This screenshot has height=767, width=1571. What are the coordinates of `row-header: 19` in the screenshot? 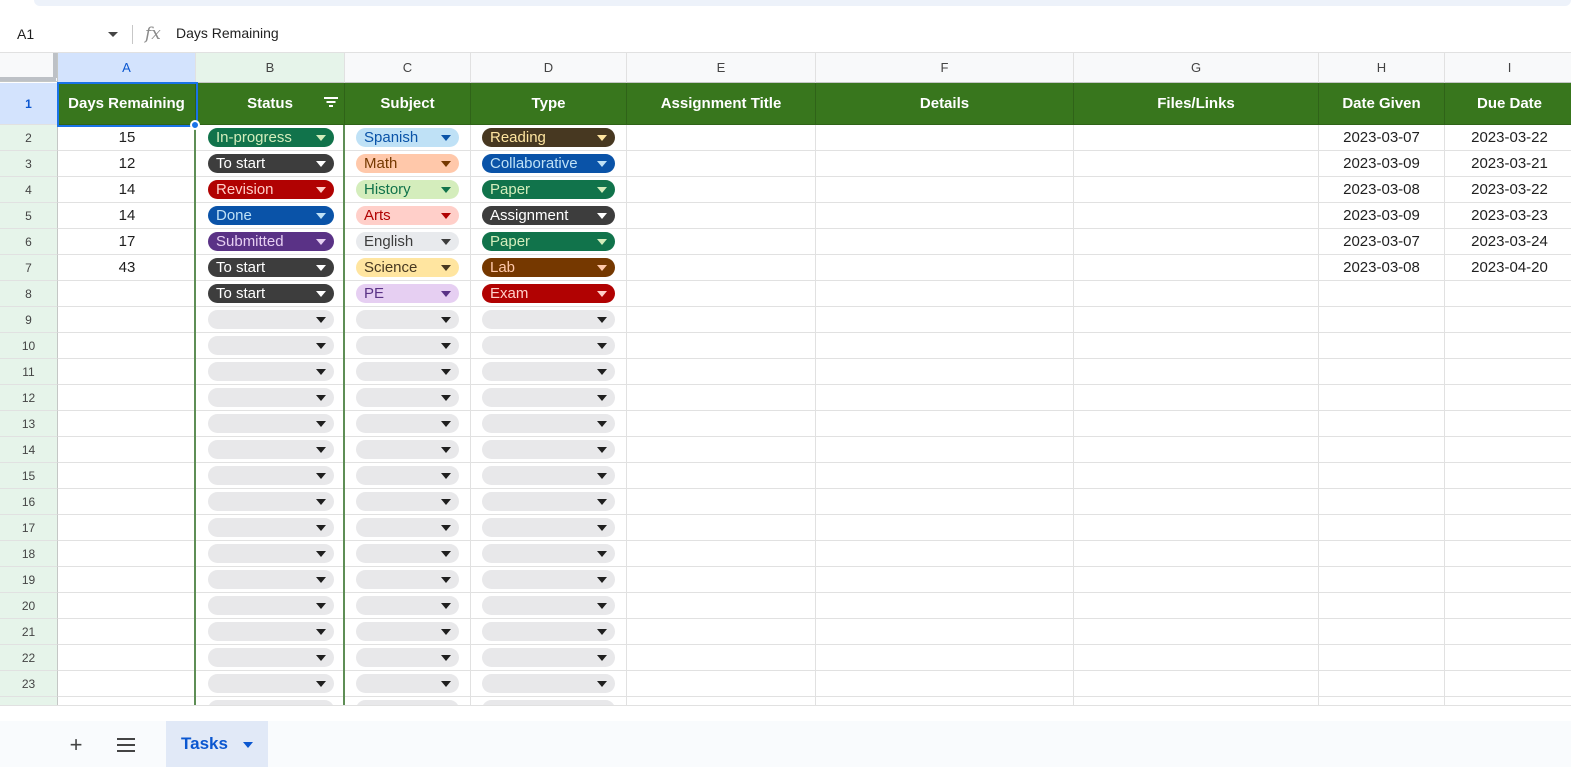 It's located at (29, 580).